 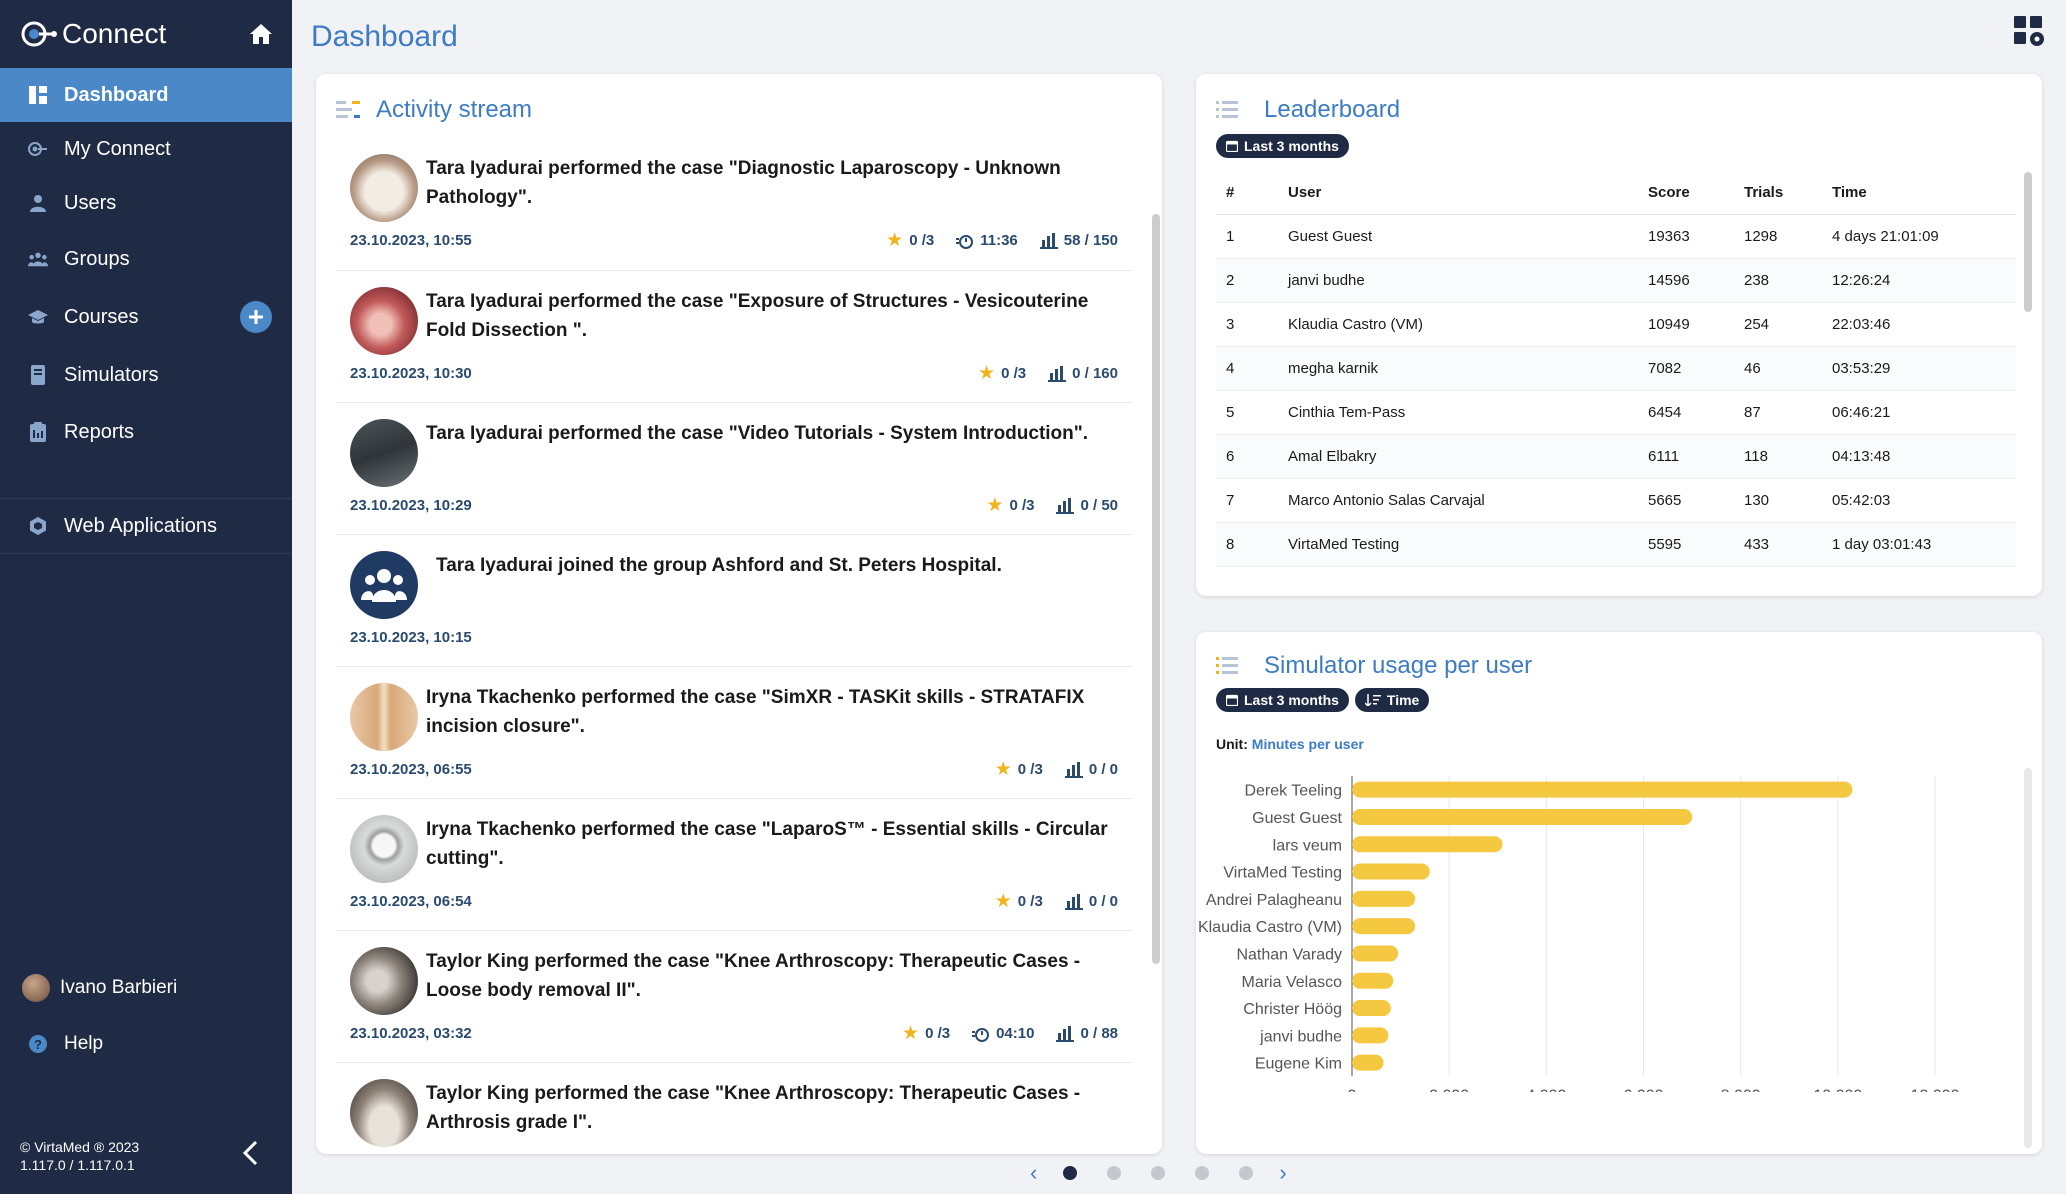 I want to click on sidebar-item-dashboard: Dashboard, so click(x=146, y=95).